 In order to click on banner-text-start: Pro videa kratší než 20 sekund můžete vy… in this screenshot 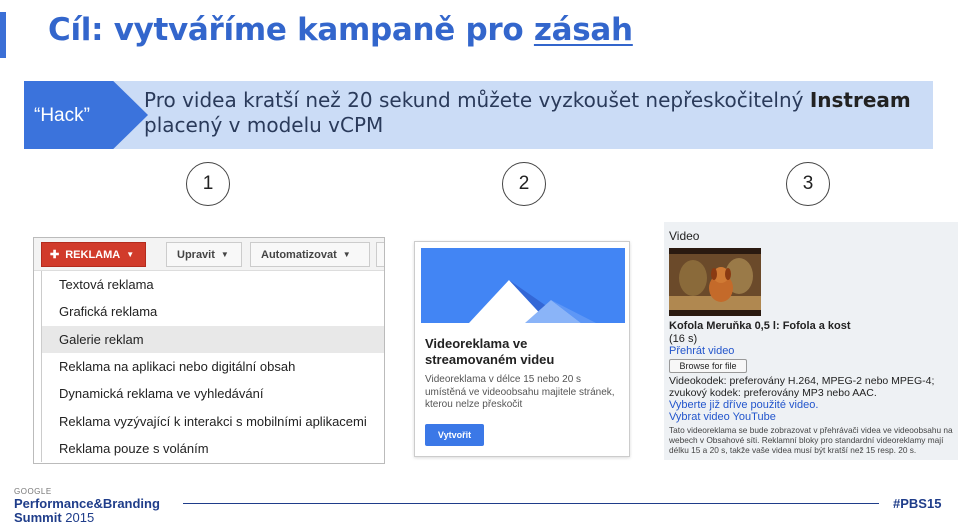, I will do `click(474, 100)`.